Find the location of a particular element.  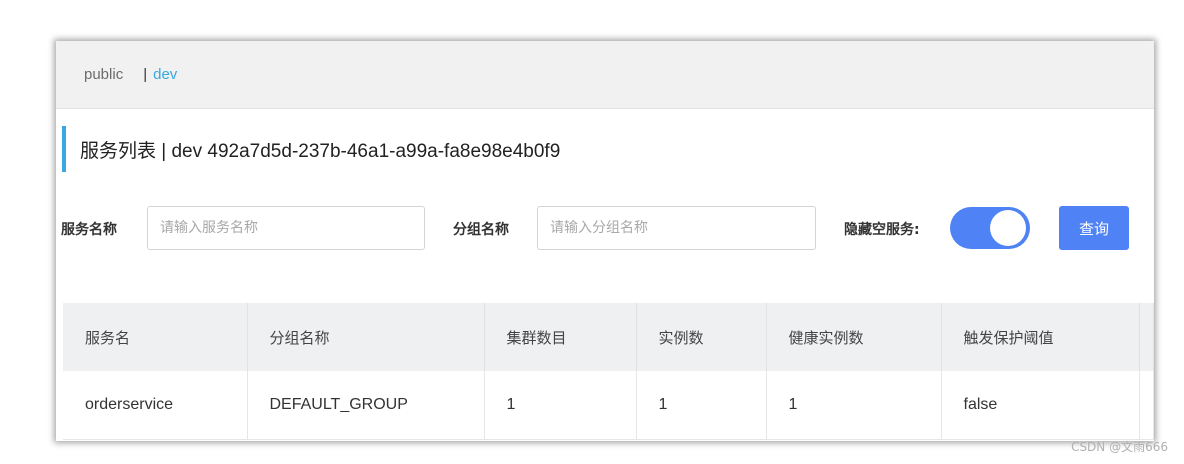

col-protect-threshold: 触发保护阈值 is located at coordinates (1040, 337).